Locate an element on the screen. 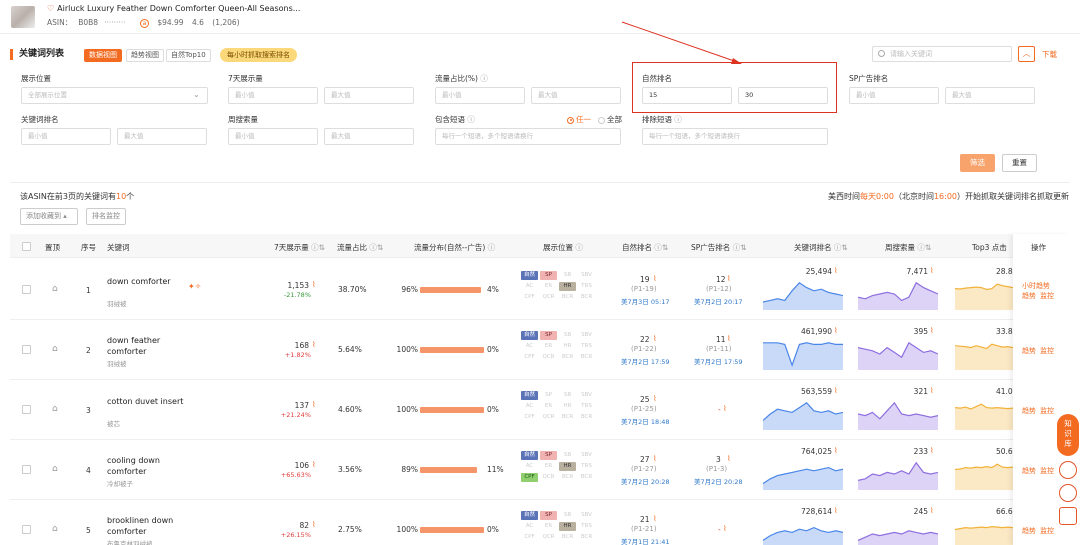  feedback-icon is located at coordinates (1068, 516).